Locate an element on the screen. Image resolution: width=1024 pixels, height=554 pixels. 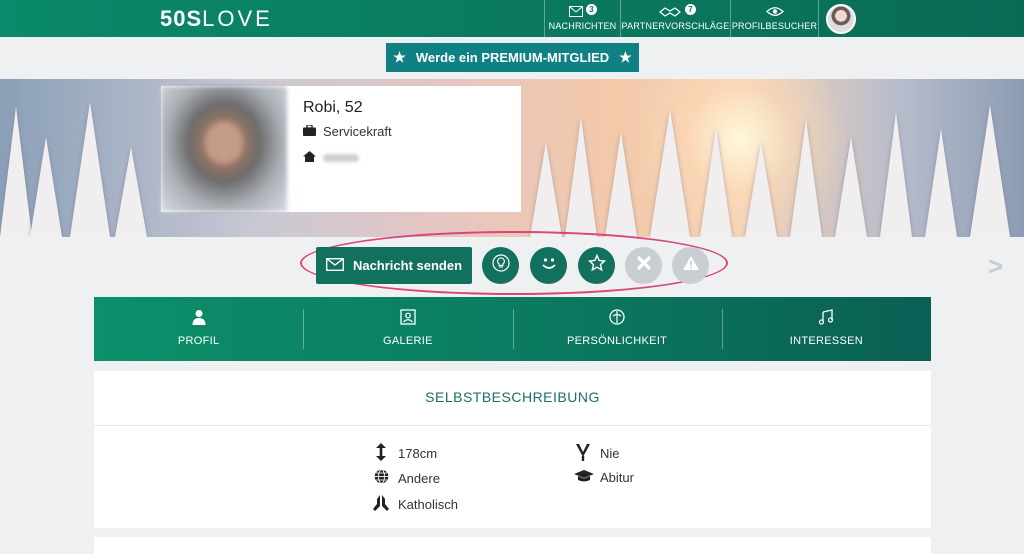
attr-religion: Katholisch is located at coordinates (415, 504).